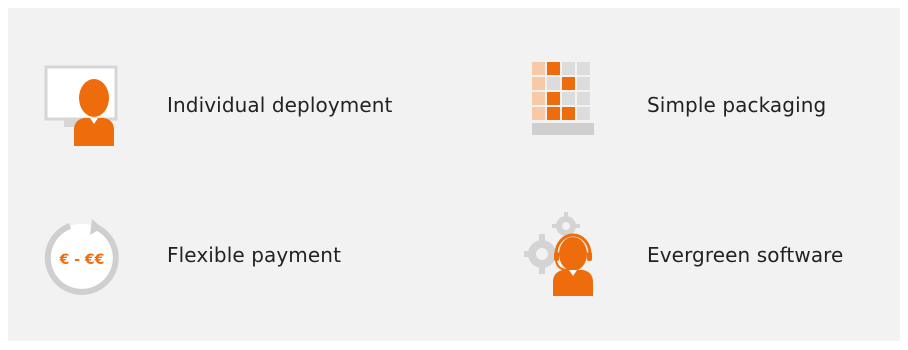  What do you see at coordinates (745, 255) in the screenshot?
I see `feature-label: Evergreen software` at bounding box center [745, 255].